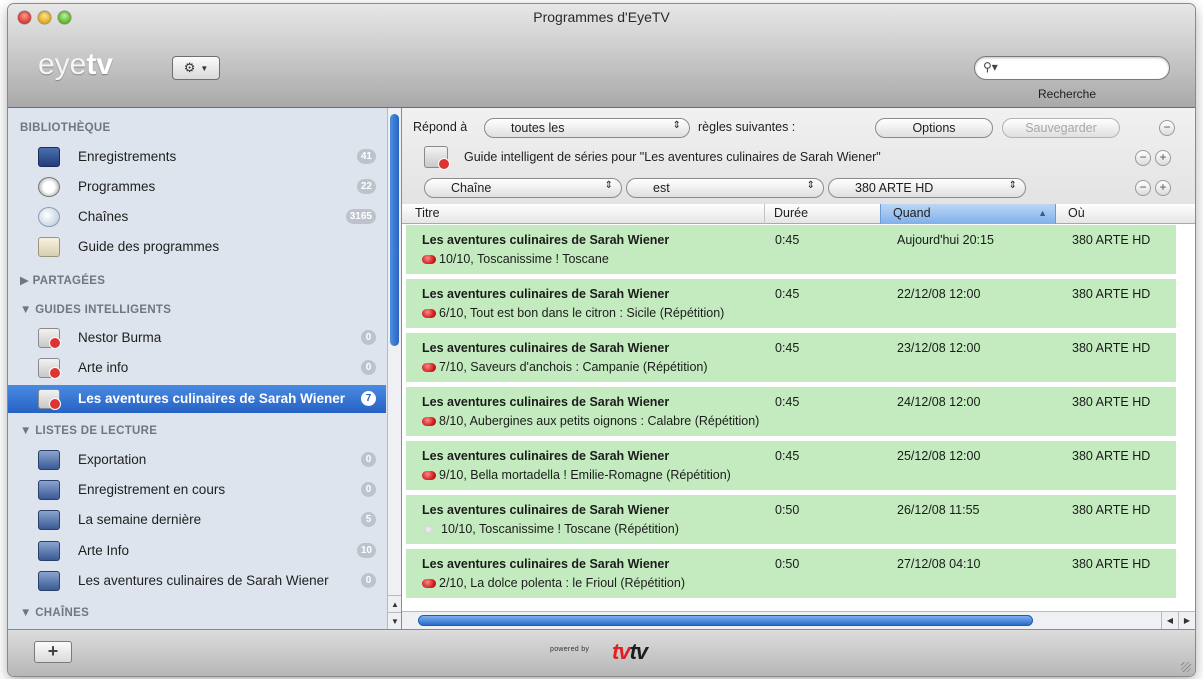 Image resolution: width=1203 pixels, height=679 pixels. Describe the element at coordinates (968, 214) in the screenshot. I see `column-header-quand: Quand ▲` at that location.